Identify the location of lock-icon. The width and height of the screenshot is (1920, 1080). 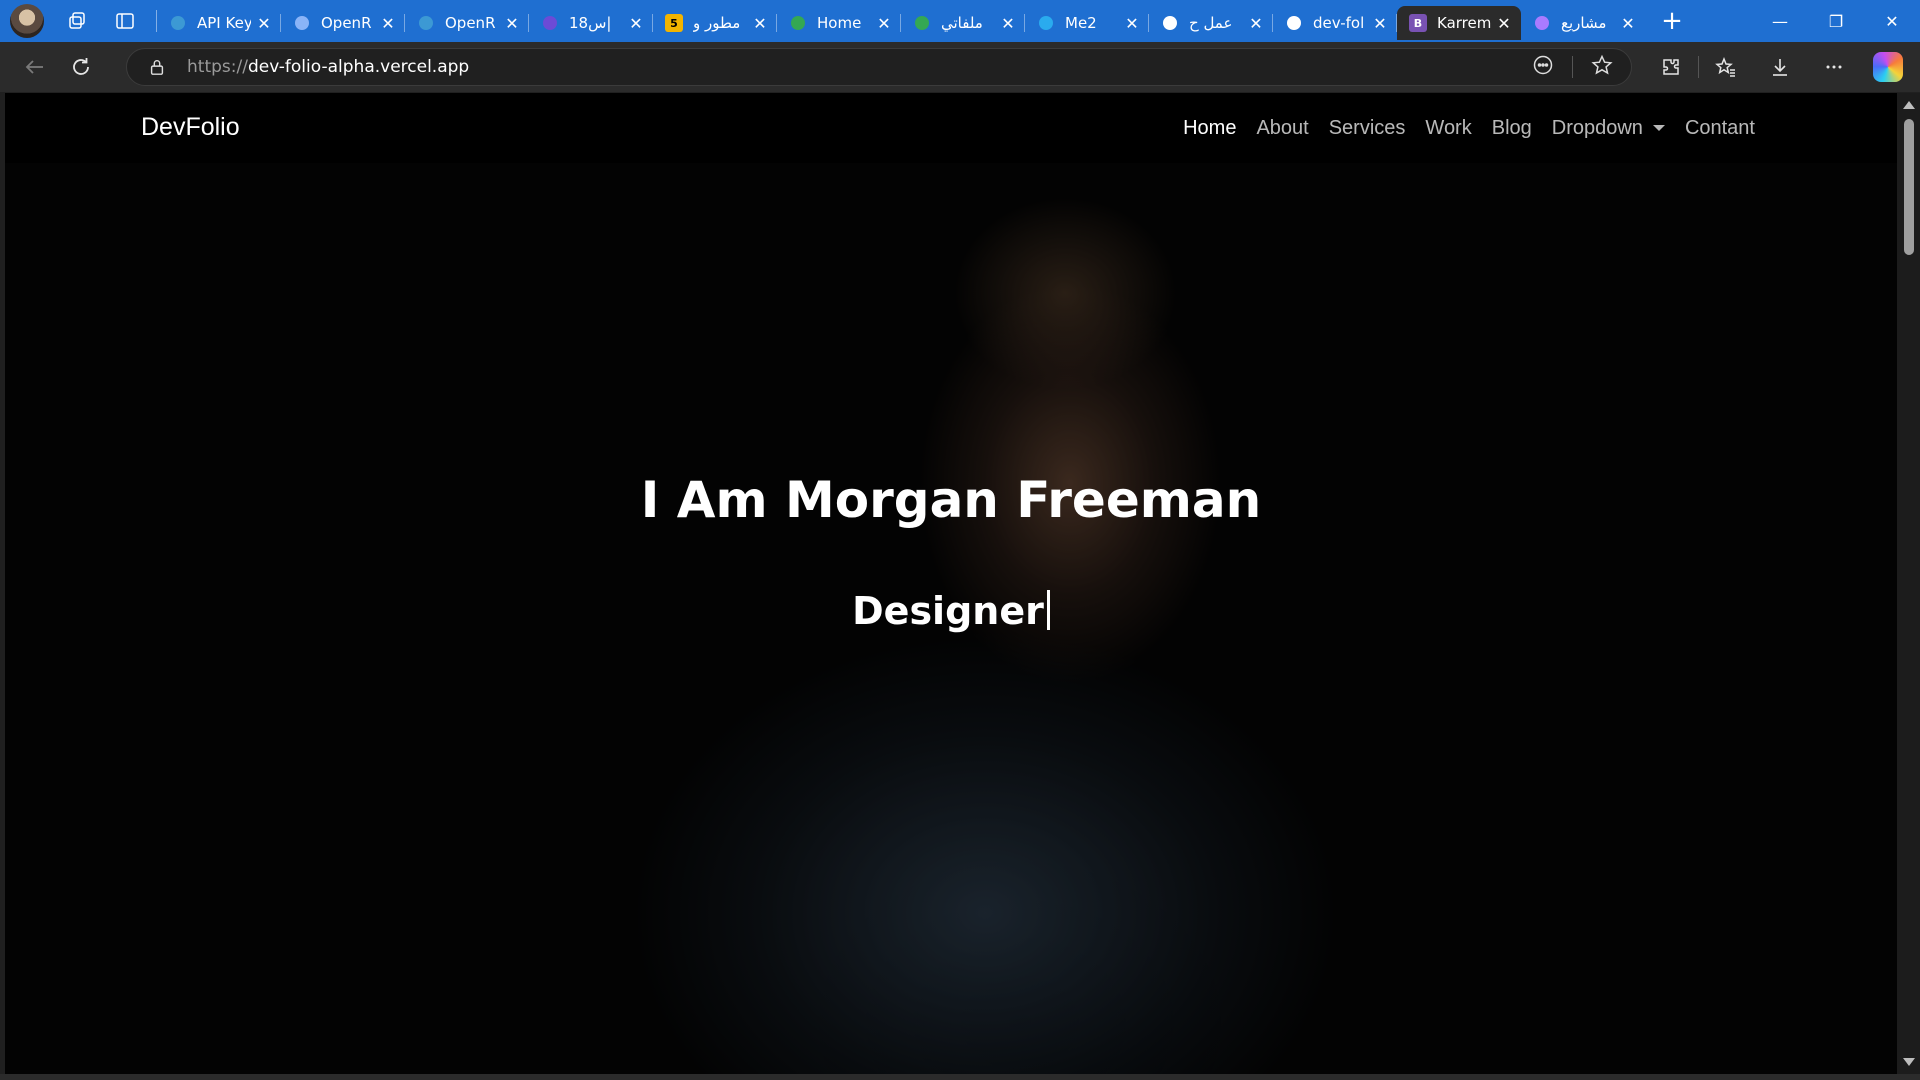
(157, 67).